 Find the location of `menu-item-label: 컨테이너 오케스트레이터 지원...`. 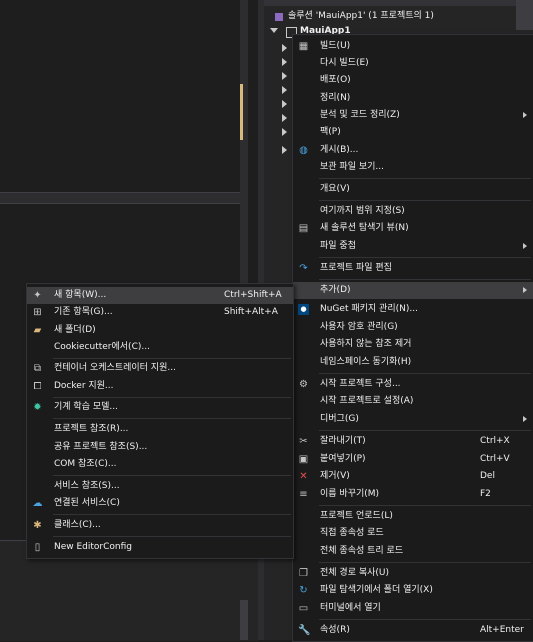

menu-item-label: 컨테이너 오케스트레이터 지원... is located at coordinates (115, 368).